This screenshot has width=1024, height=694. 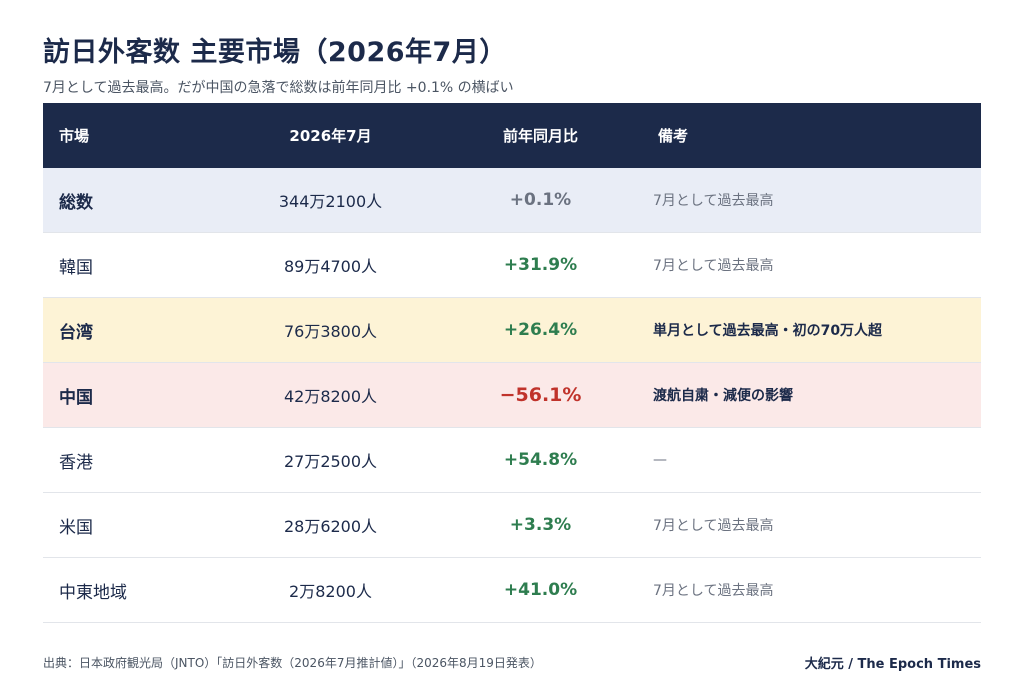 What do you see at coordinates (76, 462) in the screenshot?
I see `cell-market: 香港` at bounding box center [76, 462].